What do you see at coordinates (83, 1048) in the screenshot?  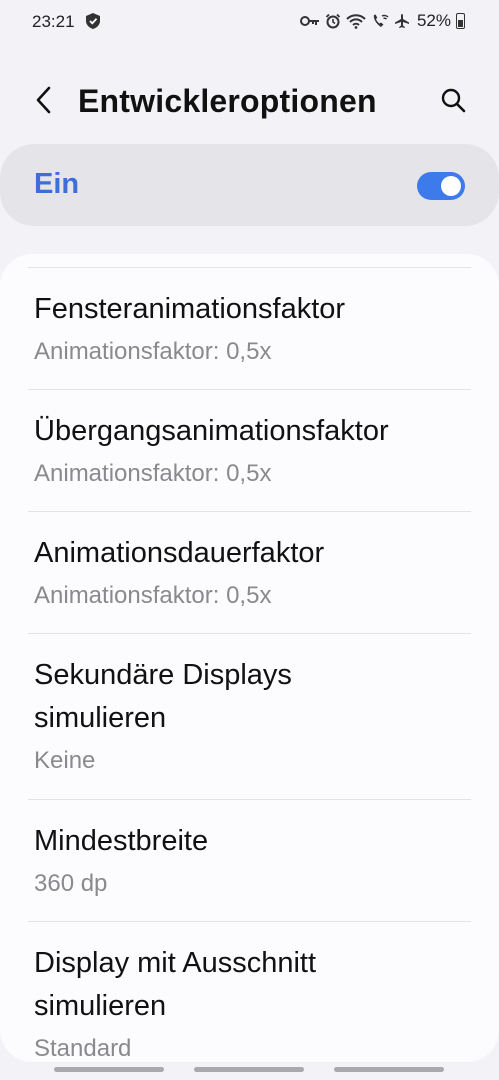 I see `setting-subtitle: Standard` at bounding box center [83, 1048].